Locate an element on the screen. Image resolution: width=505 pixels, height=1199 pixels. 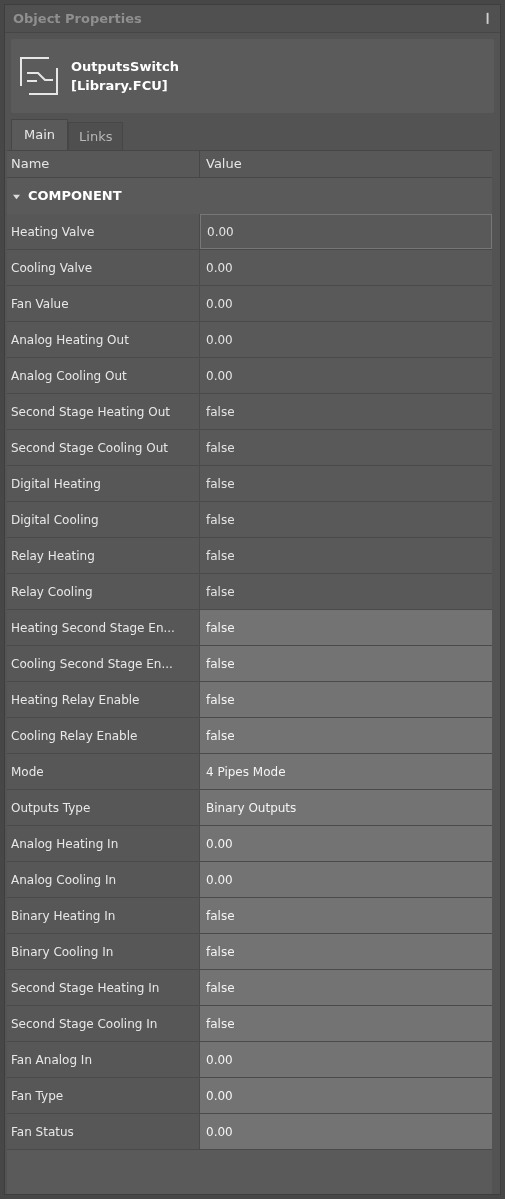
object-library: [Library.FCU] is located at coordinates (120, 86).